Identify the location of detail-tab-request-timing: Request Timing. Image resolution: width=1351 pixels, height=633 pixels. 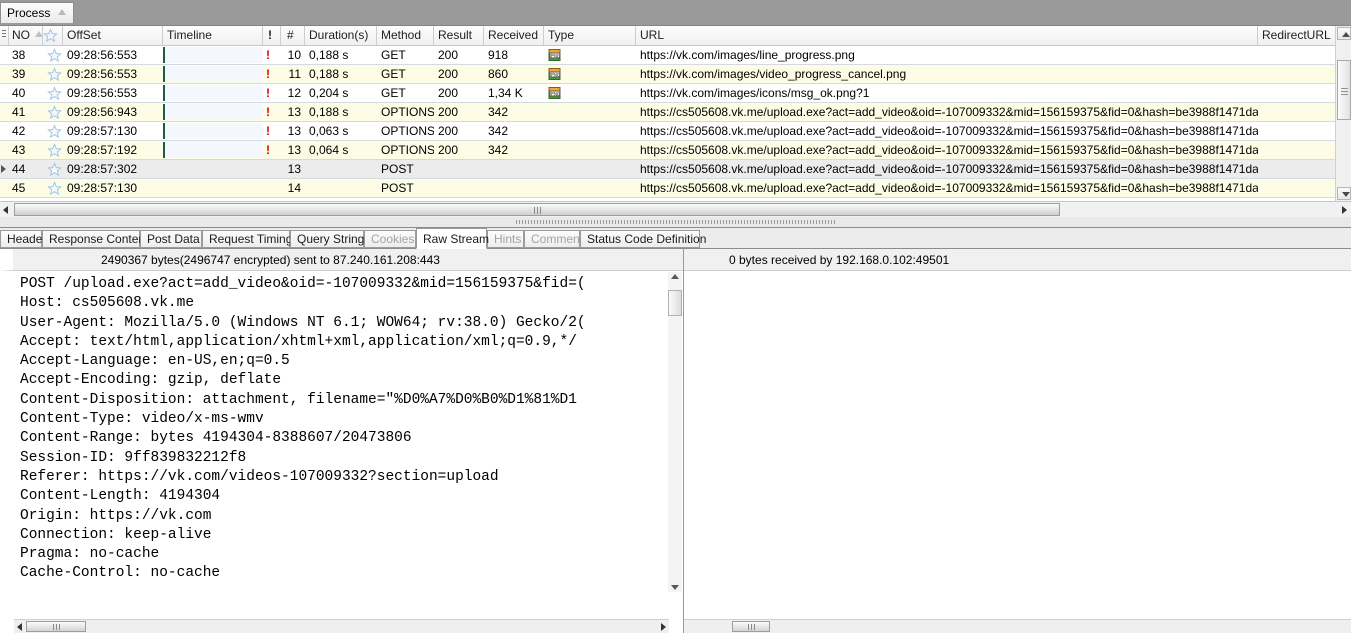
(247, 239).